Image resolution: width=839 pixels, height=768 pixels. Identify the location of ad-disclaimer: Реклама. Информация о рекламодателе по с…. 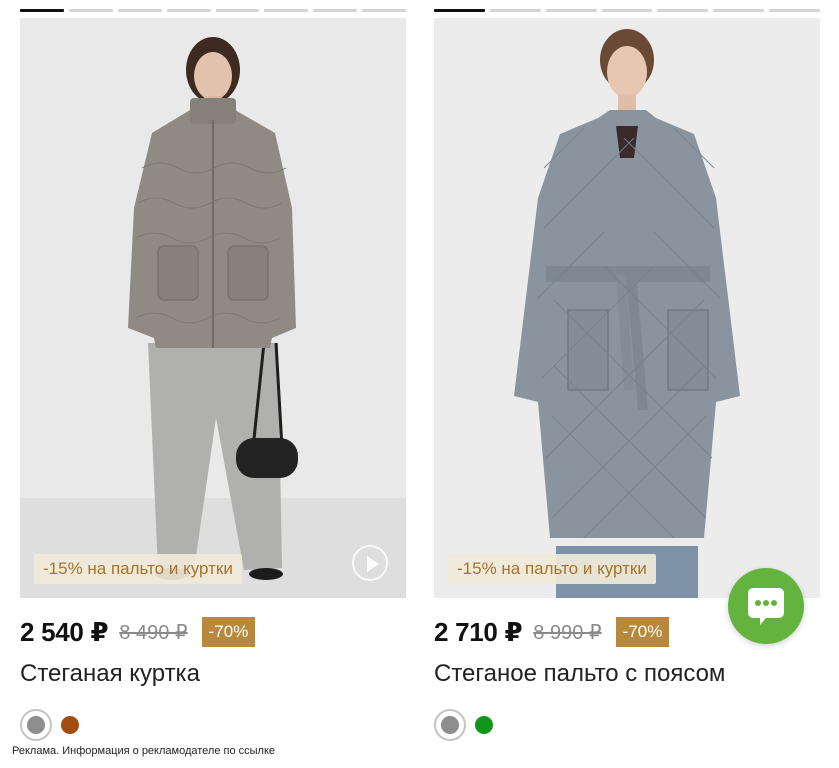
(143, 751).